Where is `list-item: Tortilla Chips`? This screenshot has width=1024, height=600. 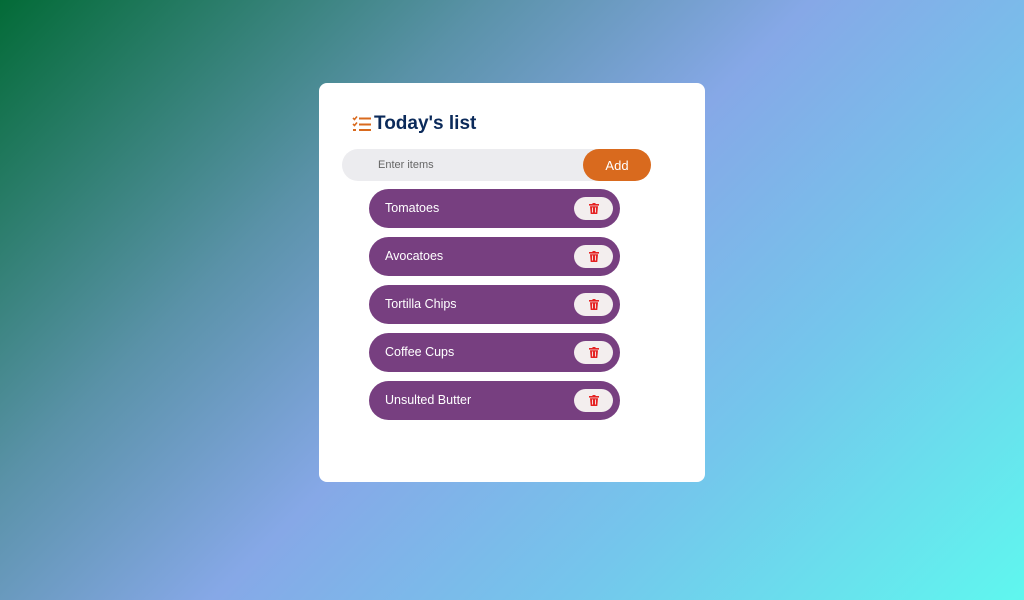 list-item: Tortilla Chips is located at coordinates (494, 304).